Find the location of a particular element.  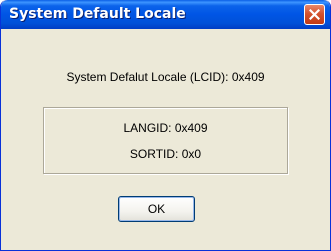

close-button is located at coordinates (314, 14).